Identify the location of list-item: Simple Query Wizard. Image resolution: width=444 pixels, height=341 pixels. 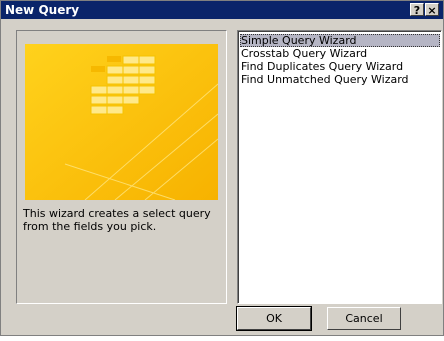
(340, 40).